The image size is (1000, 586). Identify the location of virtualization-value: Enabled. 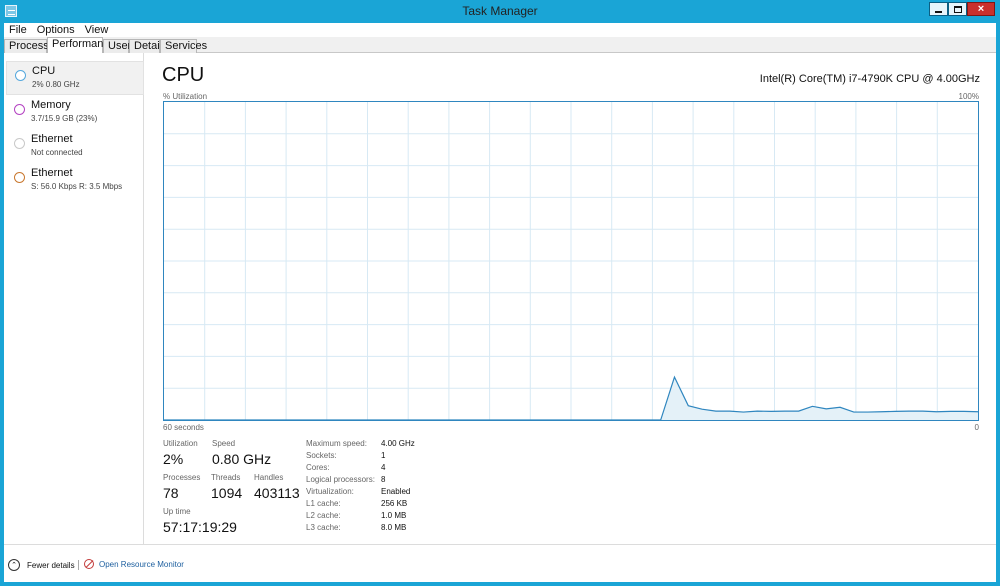
(396, 491).